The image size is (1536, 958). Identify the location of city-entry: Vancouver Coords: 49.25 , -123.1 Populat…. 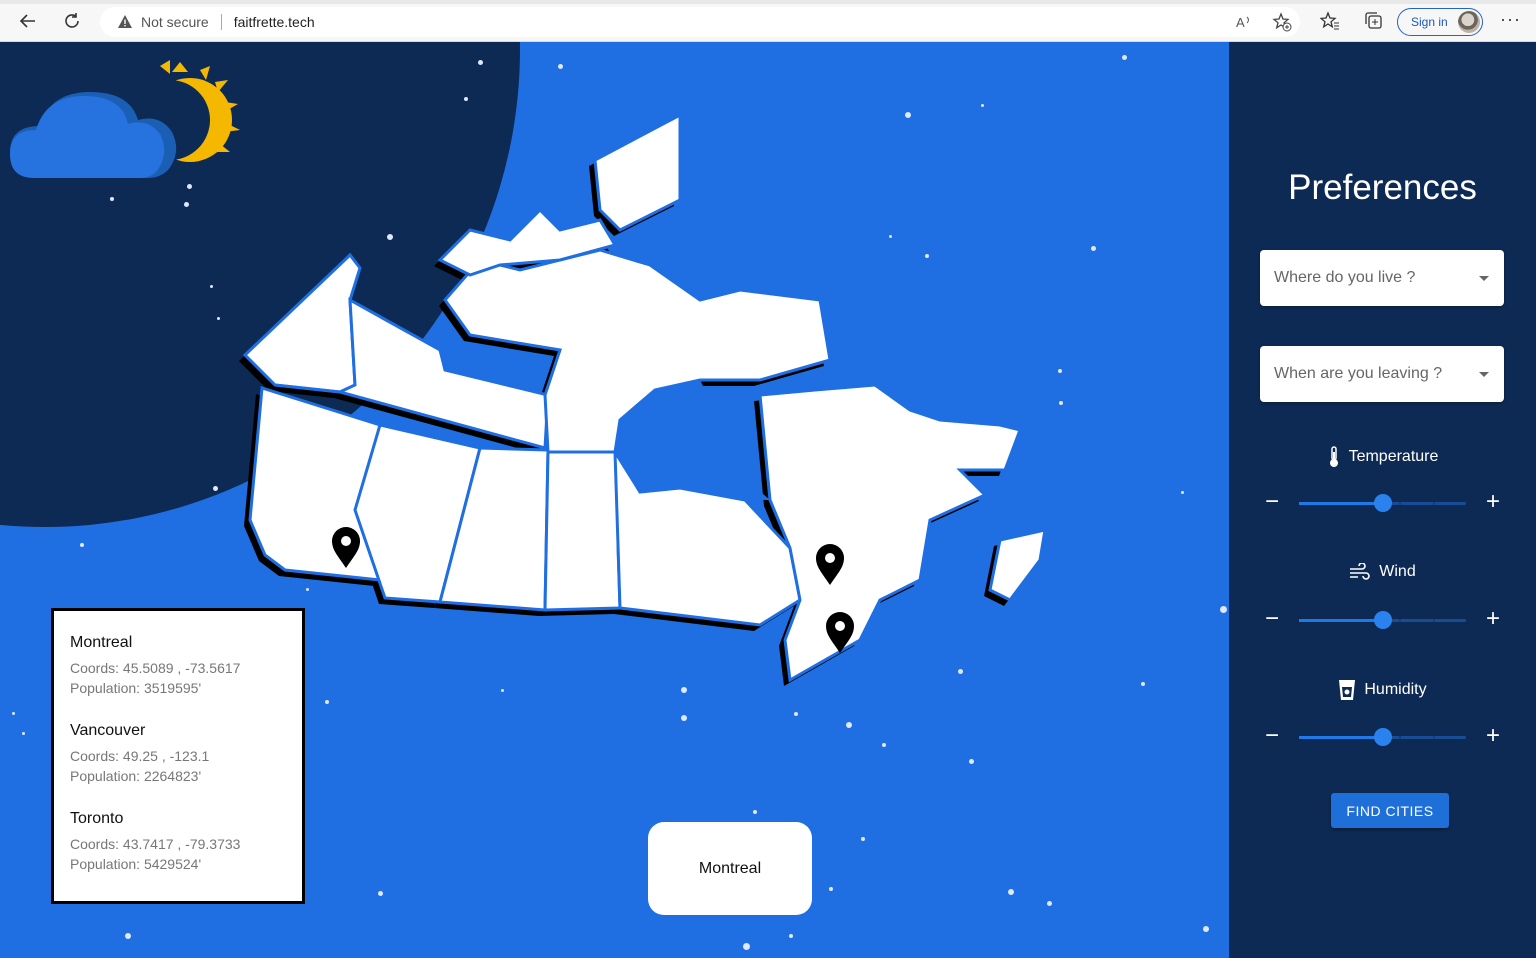
(178, 754).